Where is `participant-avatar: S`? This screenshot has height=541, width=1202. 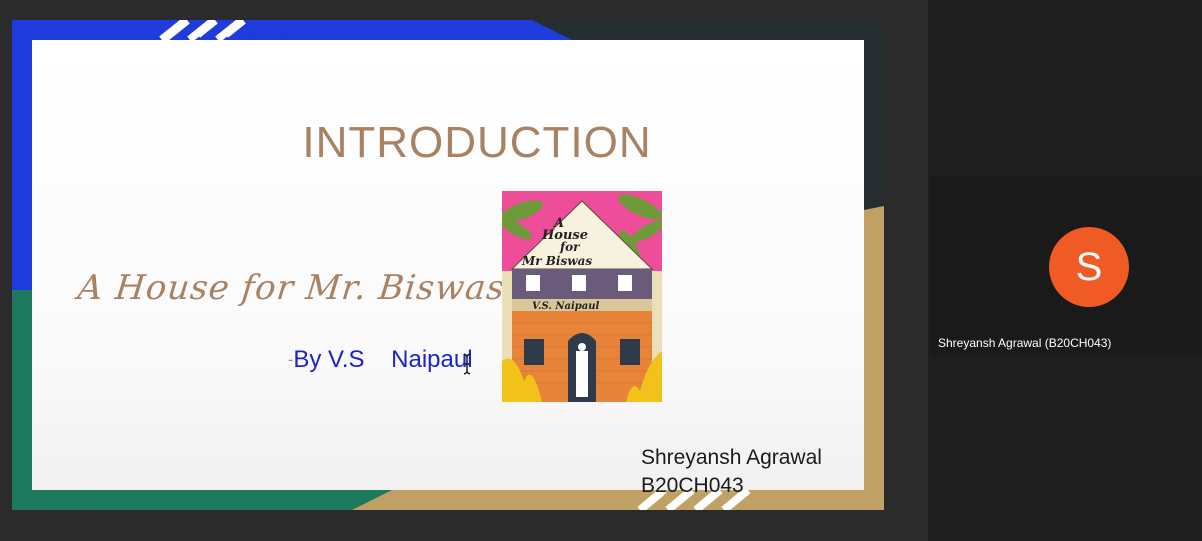
participant-avatar: S is located at coordinates (1089, 267).